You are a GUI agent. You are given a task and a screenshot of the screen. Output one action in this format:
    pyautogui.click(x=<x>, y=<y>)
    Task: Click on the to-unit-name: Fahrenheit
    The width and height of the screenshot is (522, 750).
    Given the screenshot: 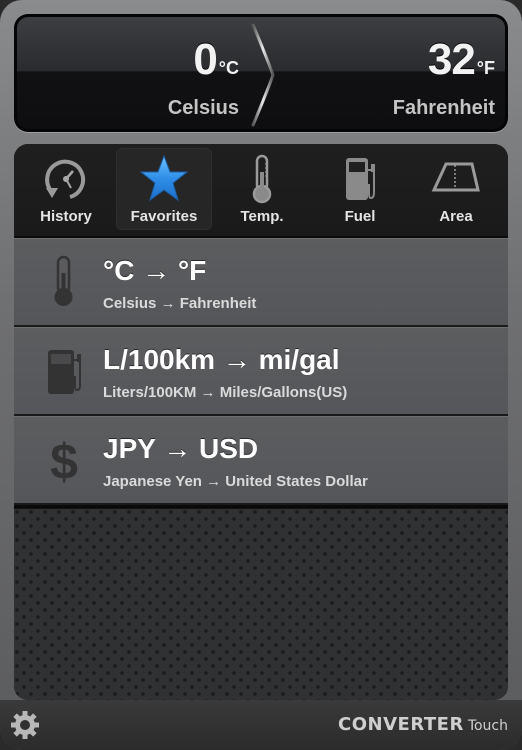 What is the action you would take?
    pyautogui.click(x=444, y=108)
    